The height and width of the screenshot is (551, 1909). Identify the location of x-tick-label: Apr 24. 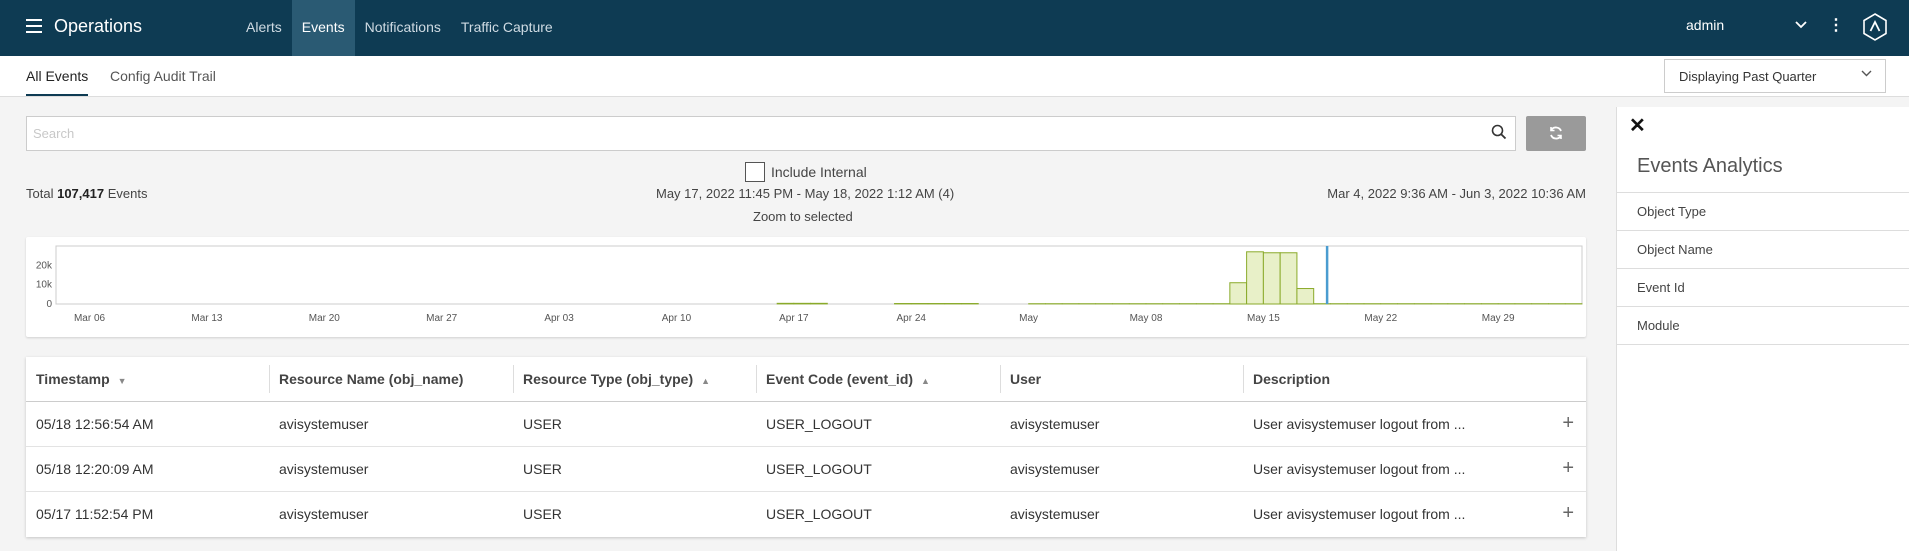
(911, 318).